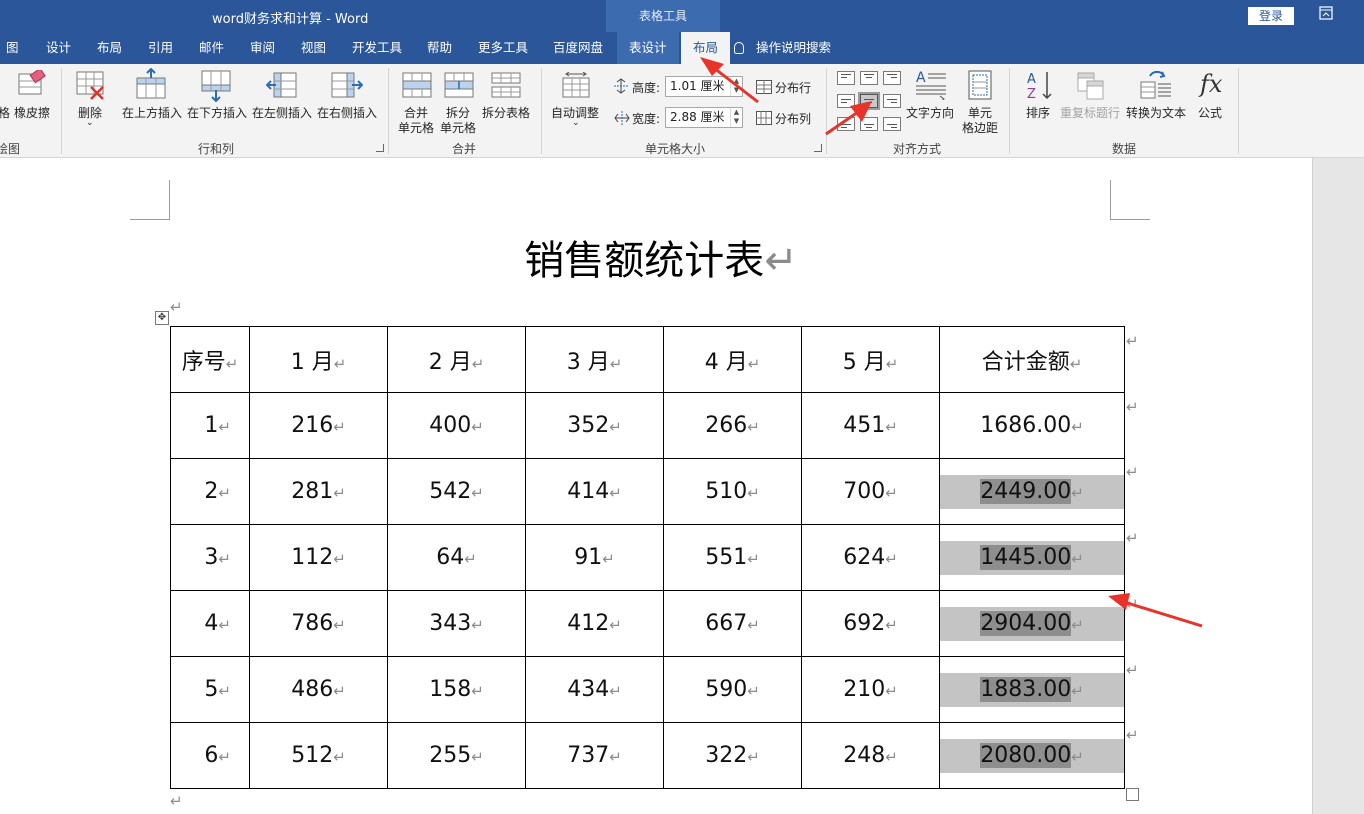  I want to click on total-cell: 2449.00↵, so click(1032, 491).